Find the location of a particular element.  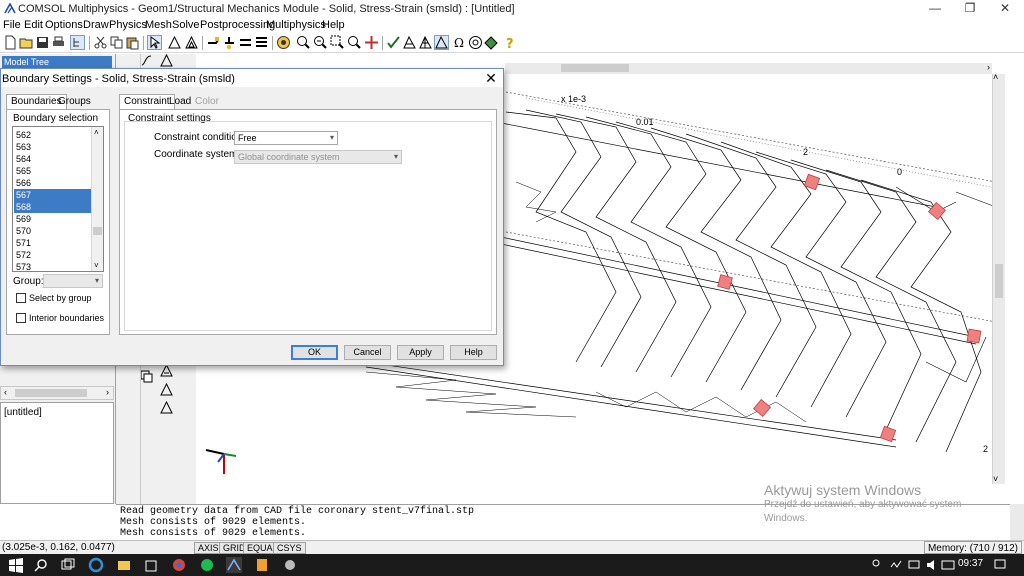

check-mesh-icon is located at coordinates (393, 42).